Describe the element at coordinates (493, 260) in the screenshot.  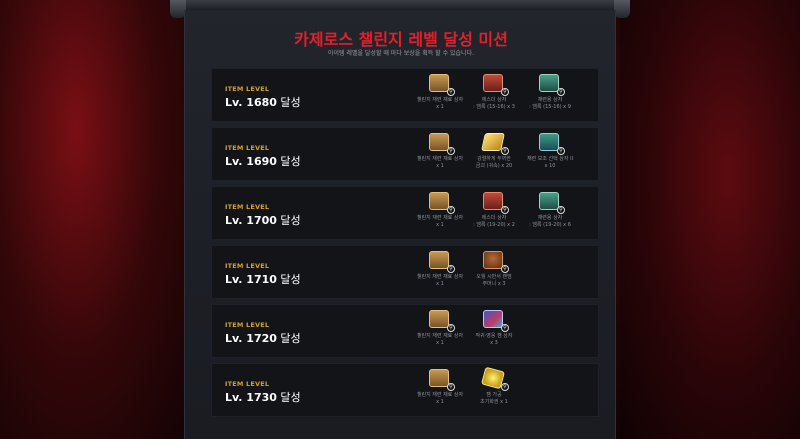
I see `pouch-icon` at that location.